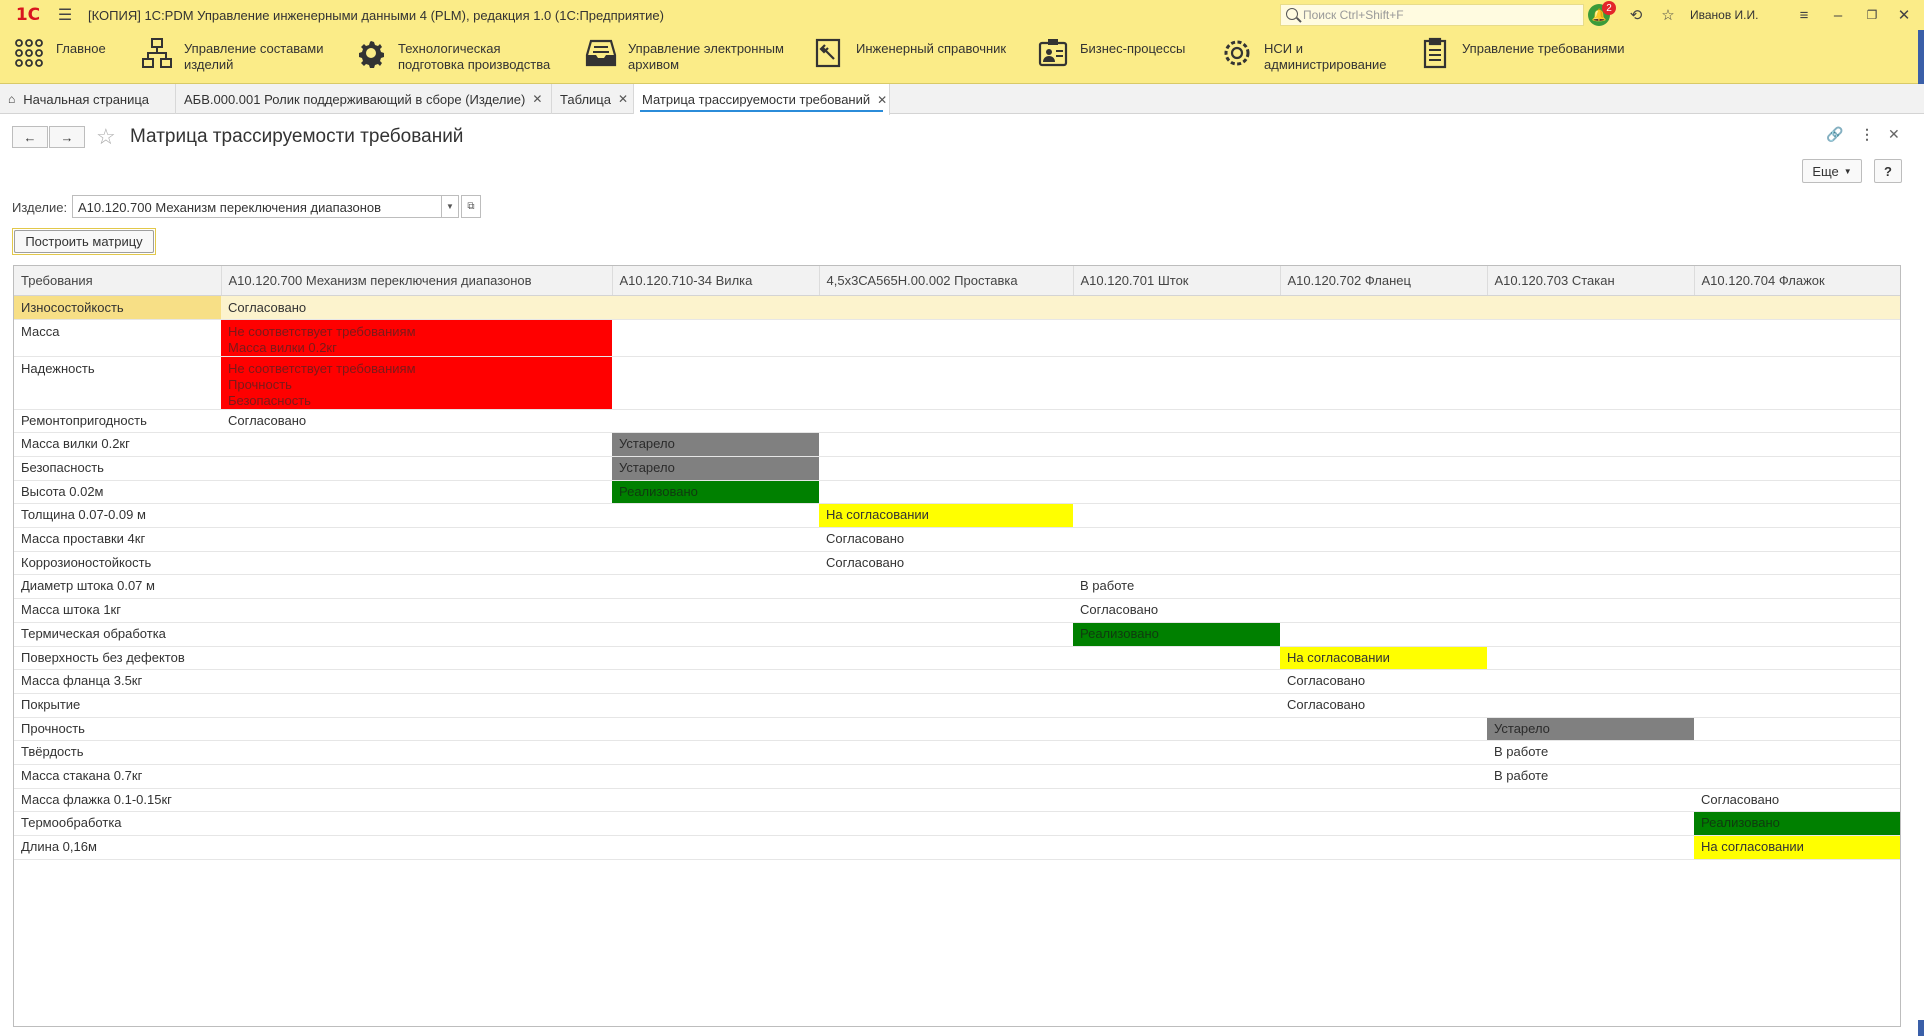  Describe the element at coordinates (946, 281) in the screenshot. I see `product-column-header: 4,5х3СА565Н.00.002 Проставка` at that location.